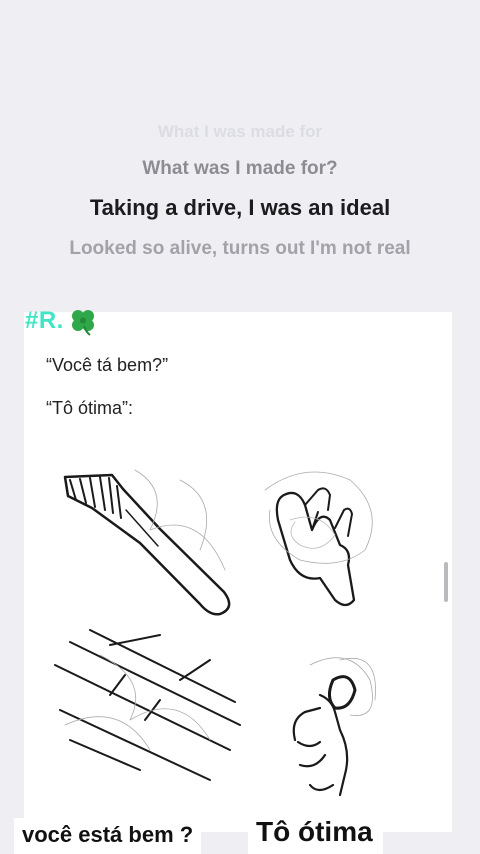 The width and height of the screenshot is (480, 854). Describe the element at coordinates (240, 168) in the screenshot. I see `lyric-line-previous: What was I made for?` at that location.